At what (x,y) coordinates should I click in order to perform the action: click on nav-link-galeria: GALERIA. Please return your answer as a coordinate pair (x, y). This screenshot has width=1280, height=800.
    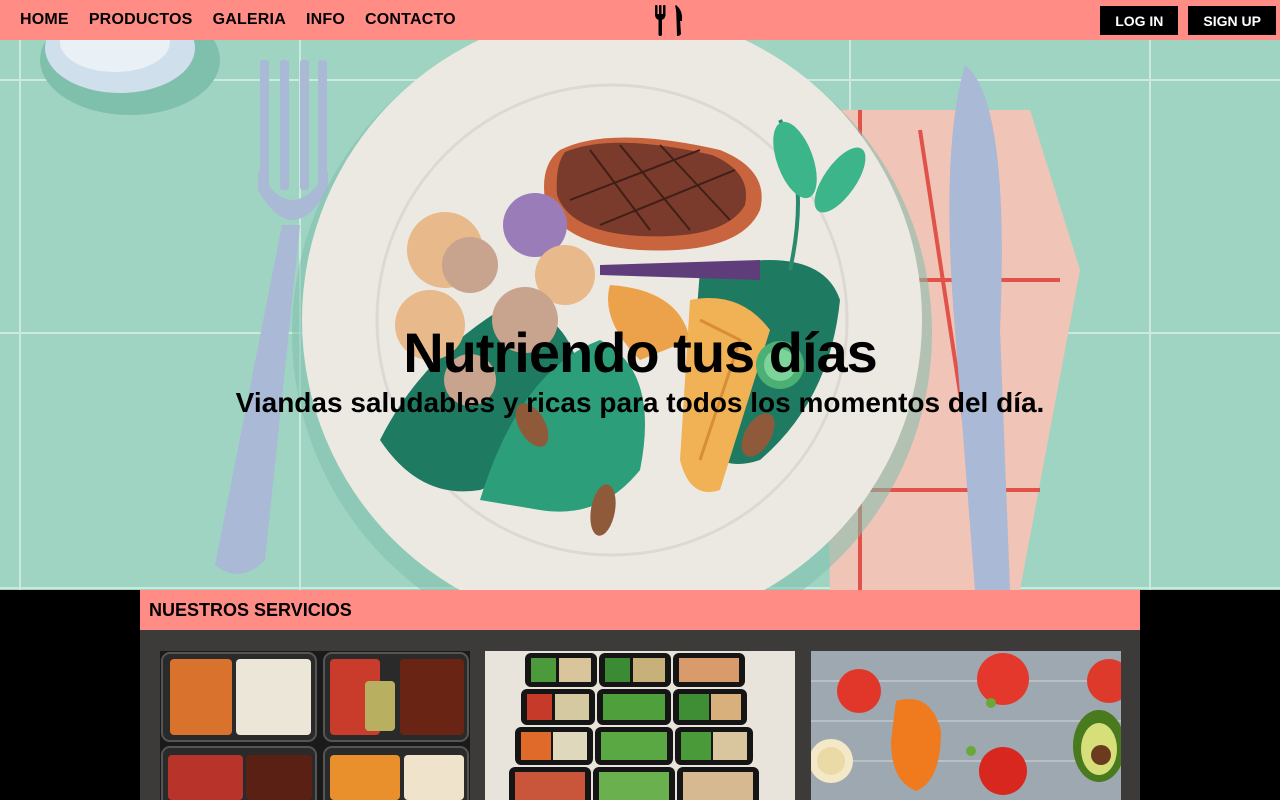
    Looking at the image, I should click on (249, 20).